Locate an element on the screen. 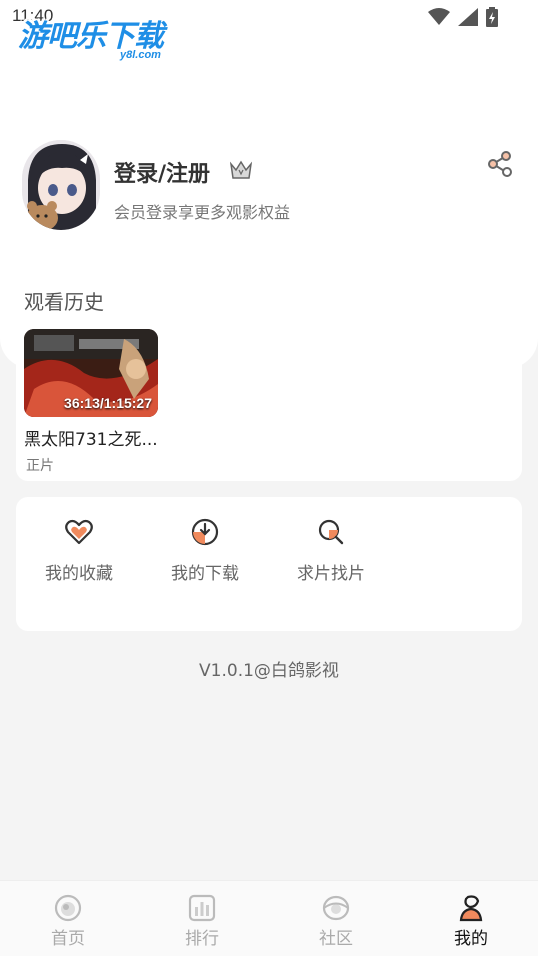  menu-favorites-label: 我的收藏 is located at coordinates (79, 574).